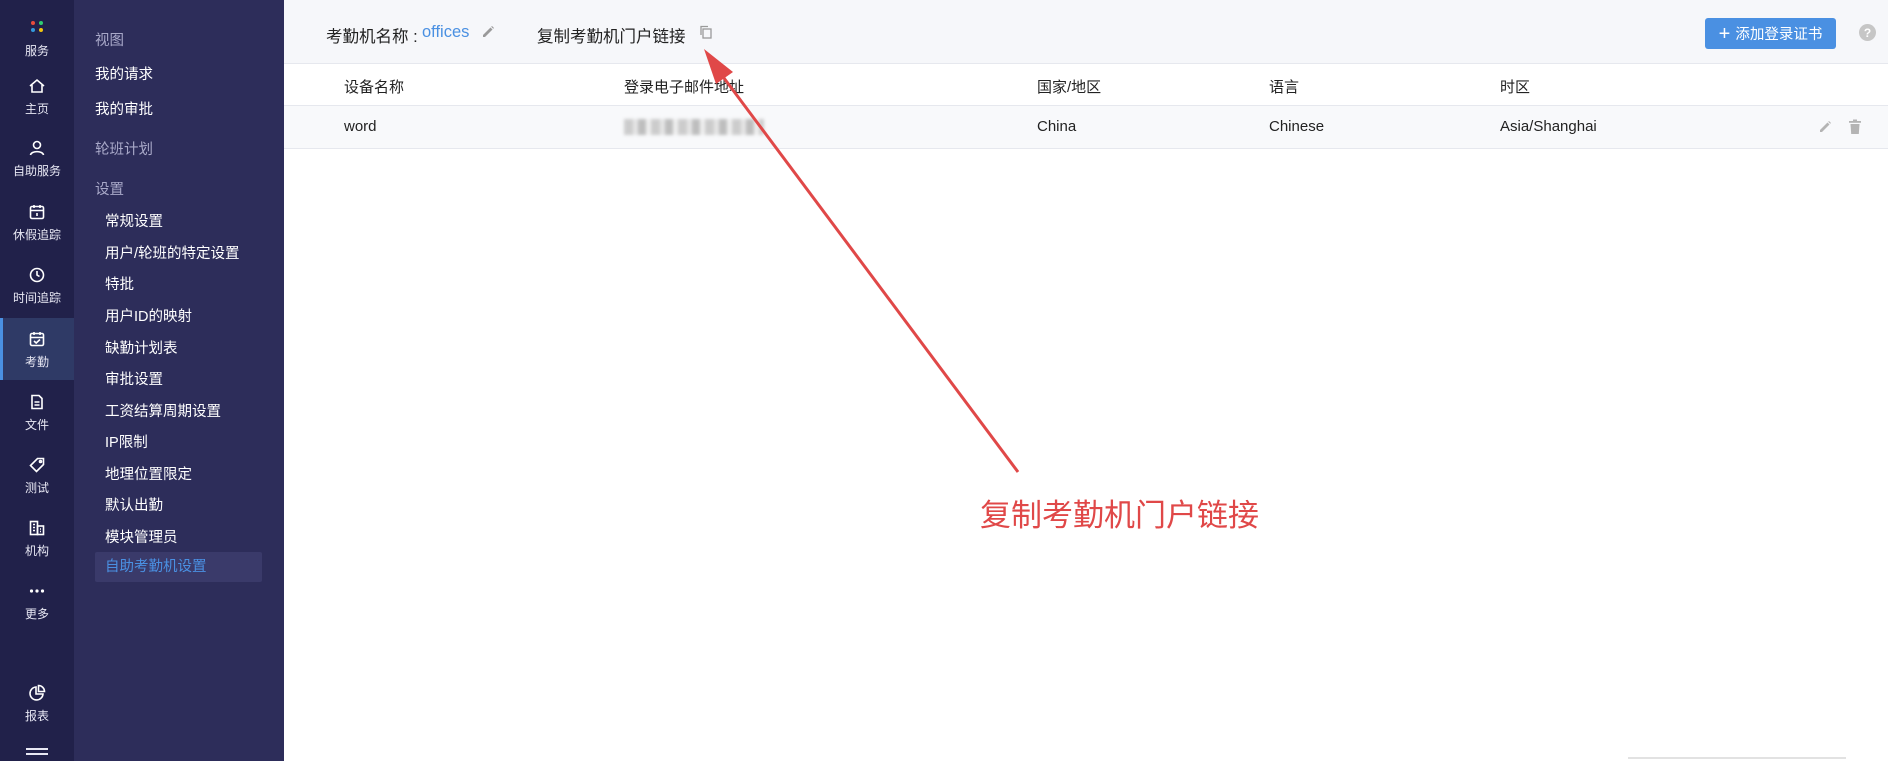  I want to click on settings-item-geo-restriction: 地理位置限定, so click(148, 473).